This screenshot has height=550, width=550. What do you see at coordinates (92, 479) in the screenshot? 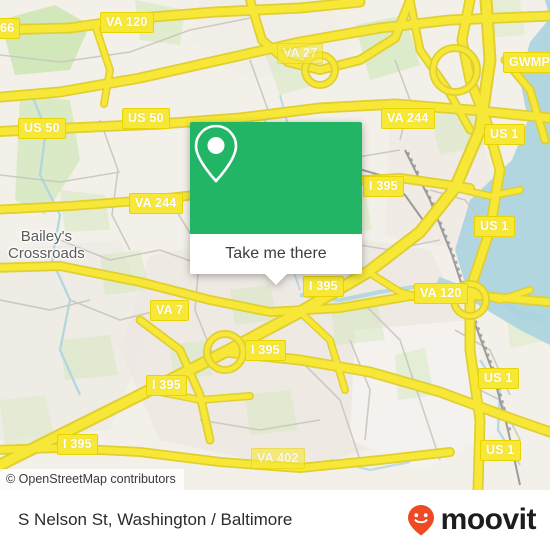
I see `osm-attribution: © OpenStreetMap contributors` at bounding box center [92, 479].